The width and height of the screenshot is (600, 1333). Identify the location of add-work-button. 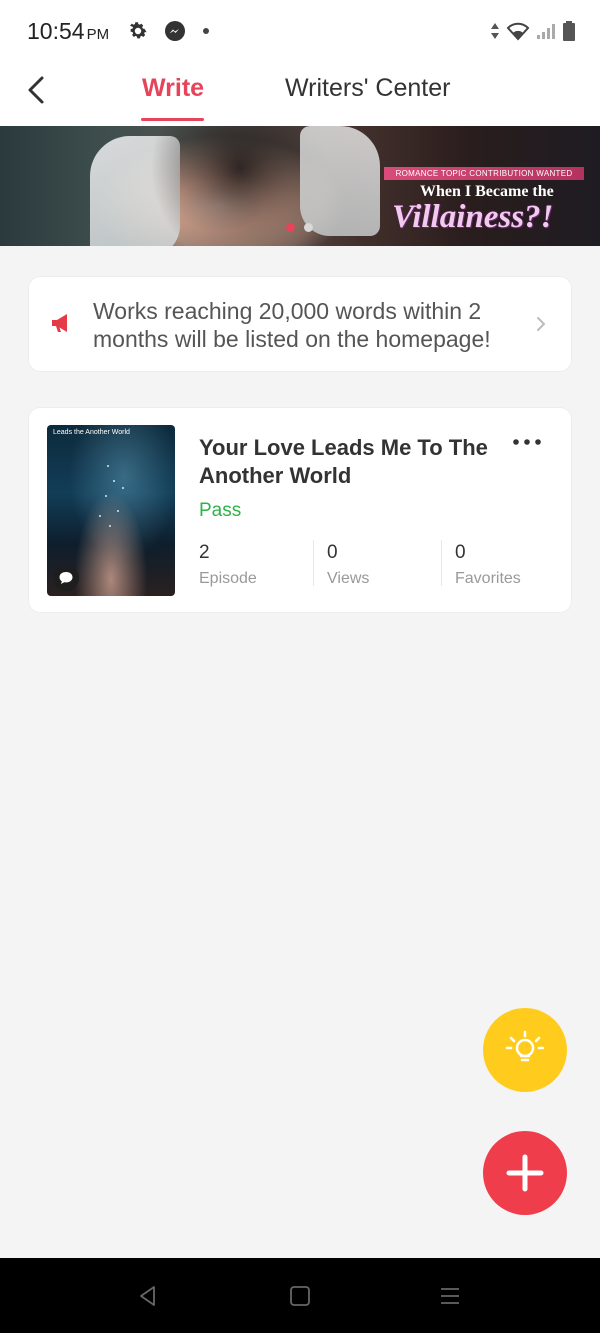
(525, 1173).